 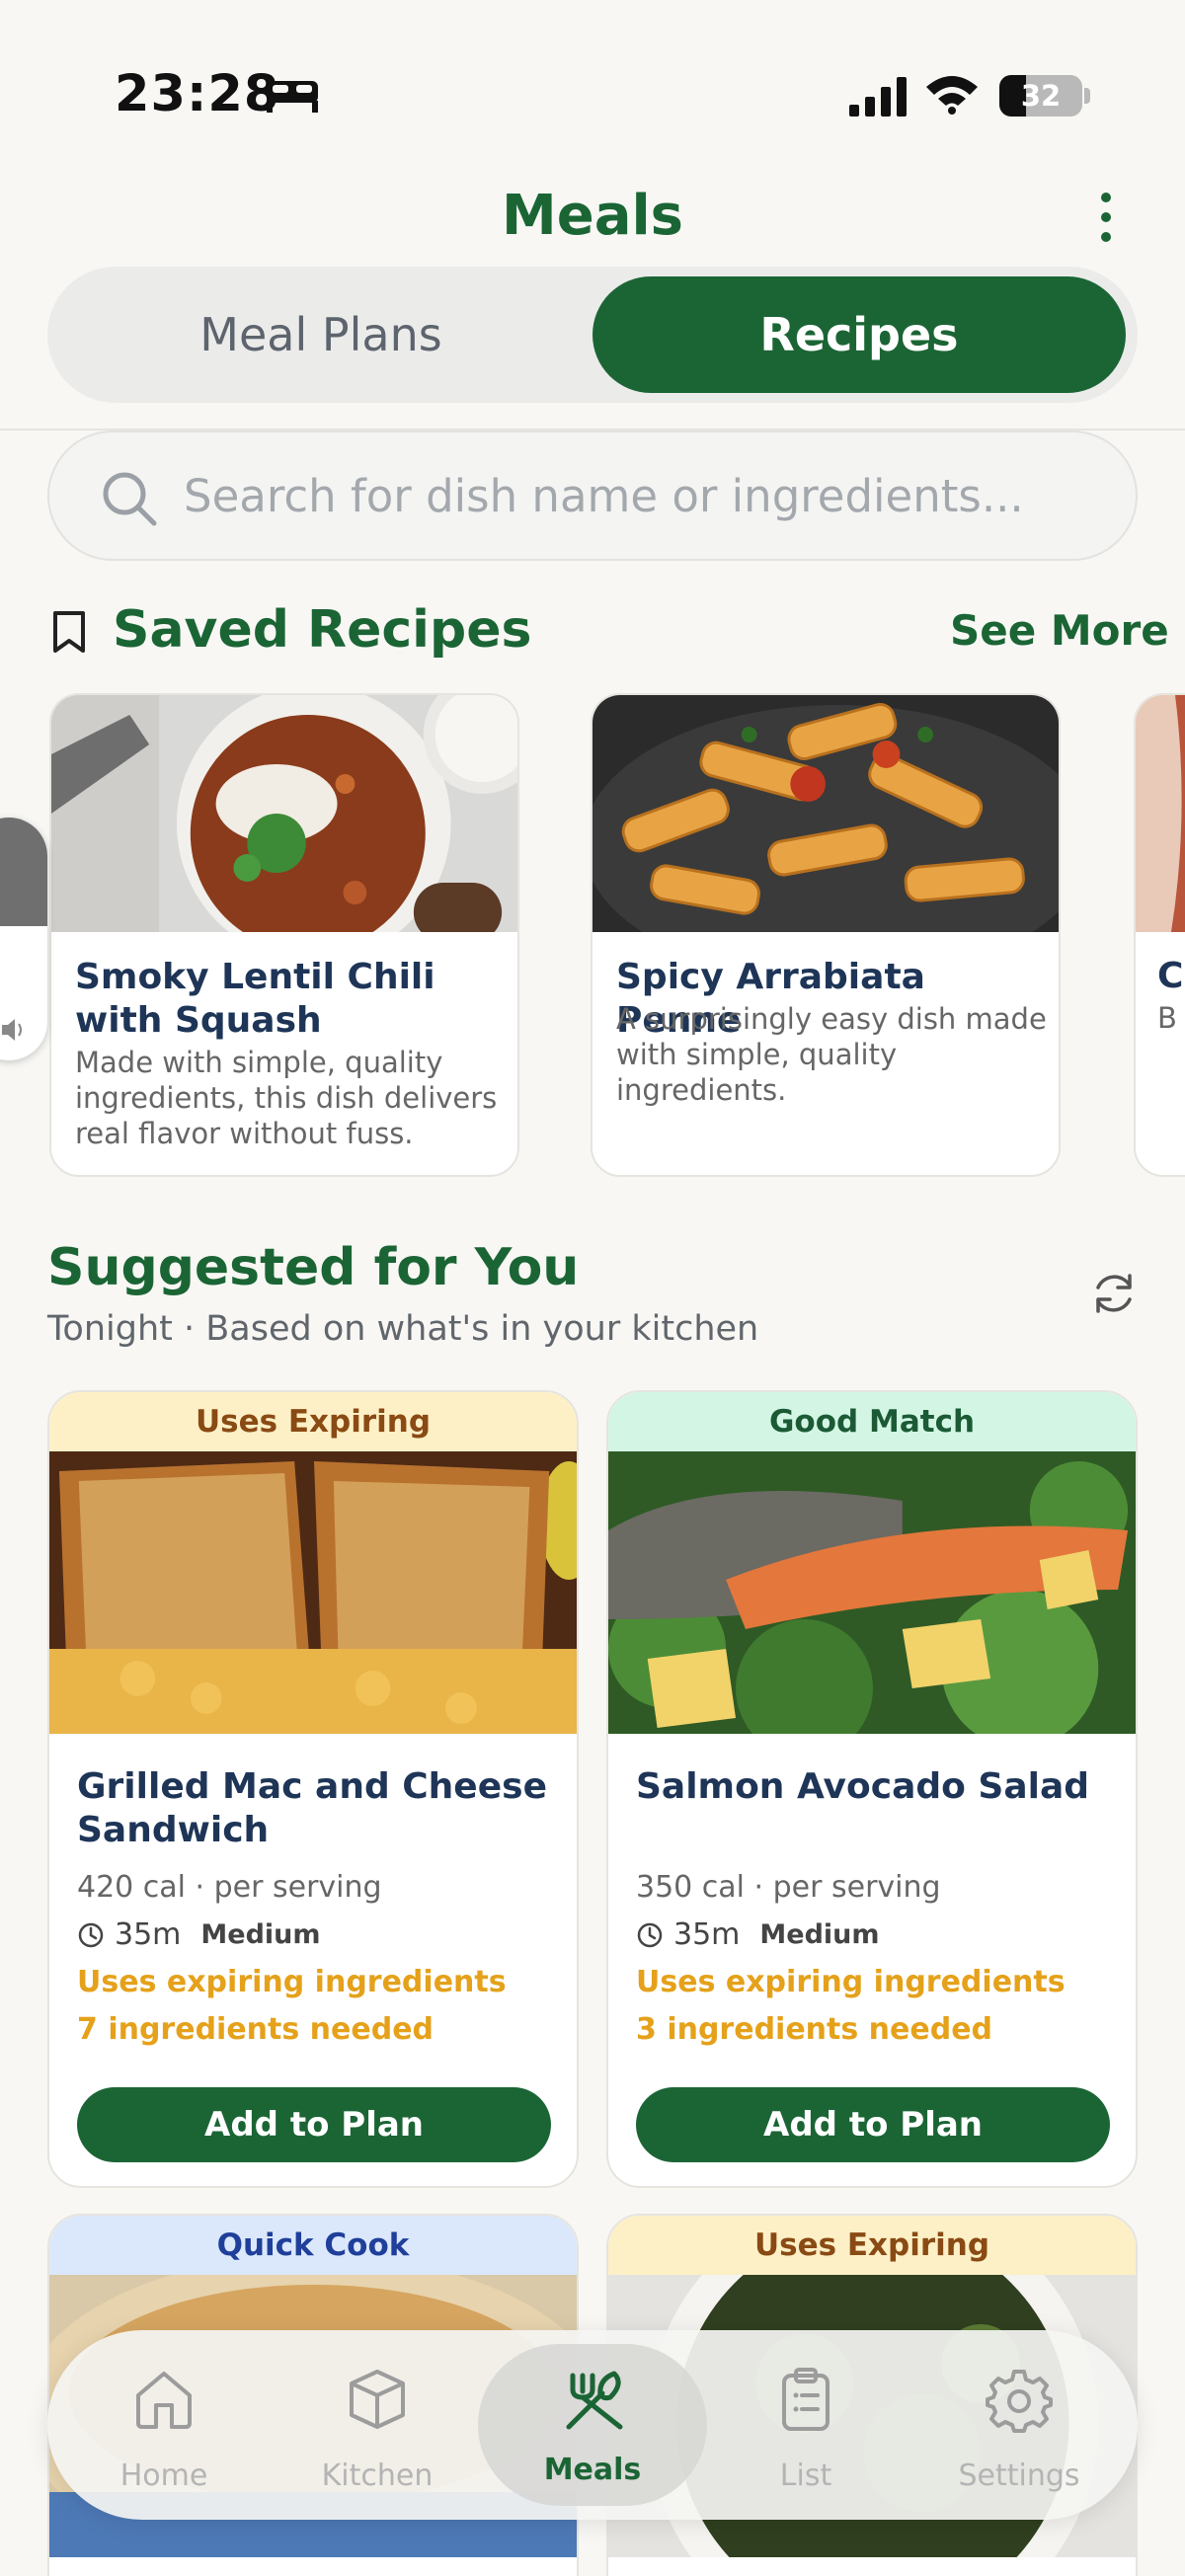 What do you see at coordinates (12, 1030) in the screenshot?
I see `volume-icon` at bounding box center [12, 1030].